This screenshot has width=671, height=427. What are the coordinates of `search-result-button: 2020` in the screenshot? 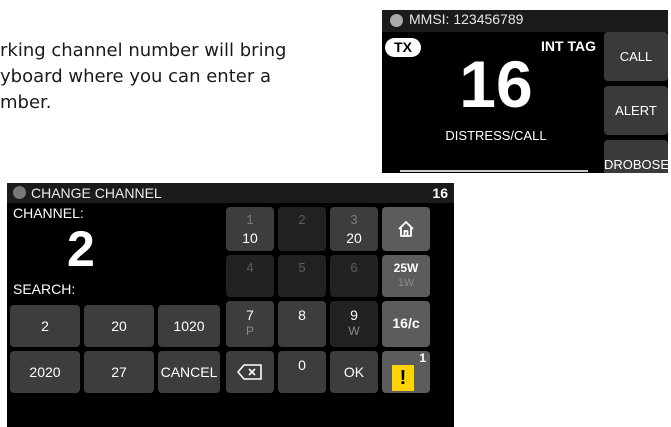 It's located at (45, 372).